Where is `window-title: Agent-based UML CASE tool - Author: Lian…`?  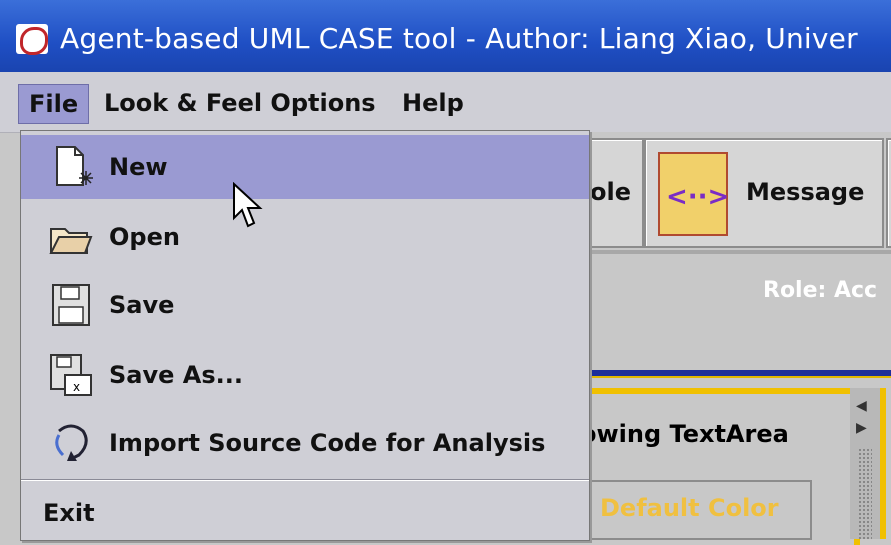 window-title: Agent-based UML CASE tool - Author: Lian… is located at coordinates (459, 38).